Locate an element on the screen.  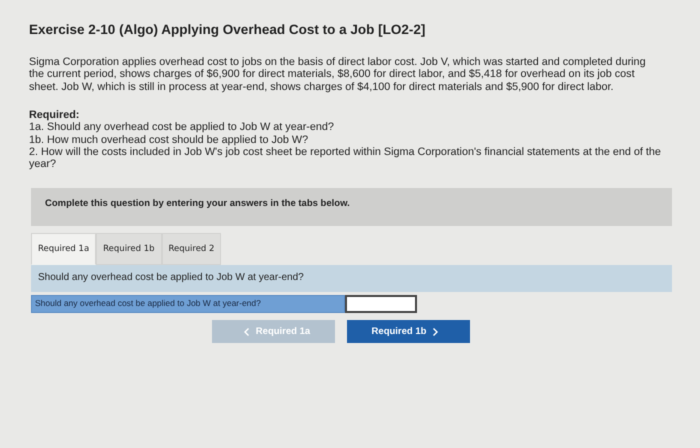
answer-field is located at coordinates (381, 304).